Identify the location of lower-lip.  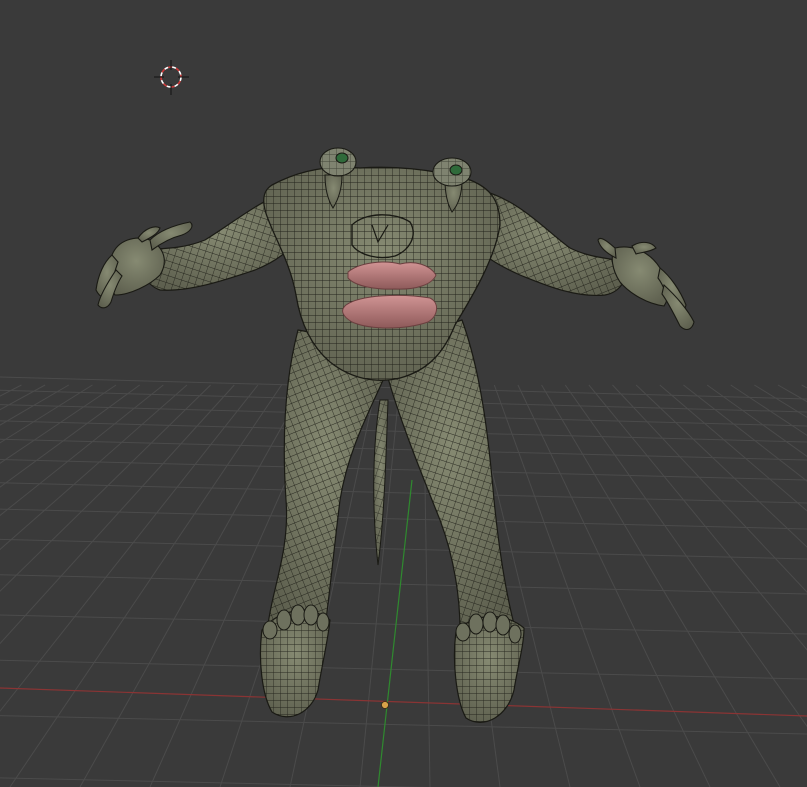
(389, 311).